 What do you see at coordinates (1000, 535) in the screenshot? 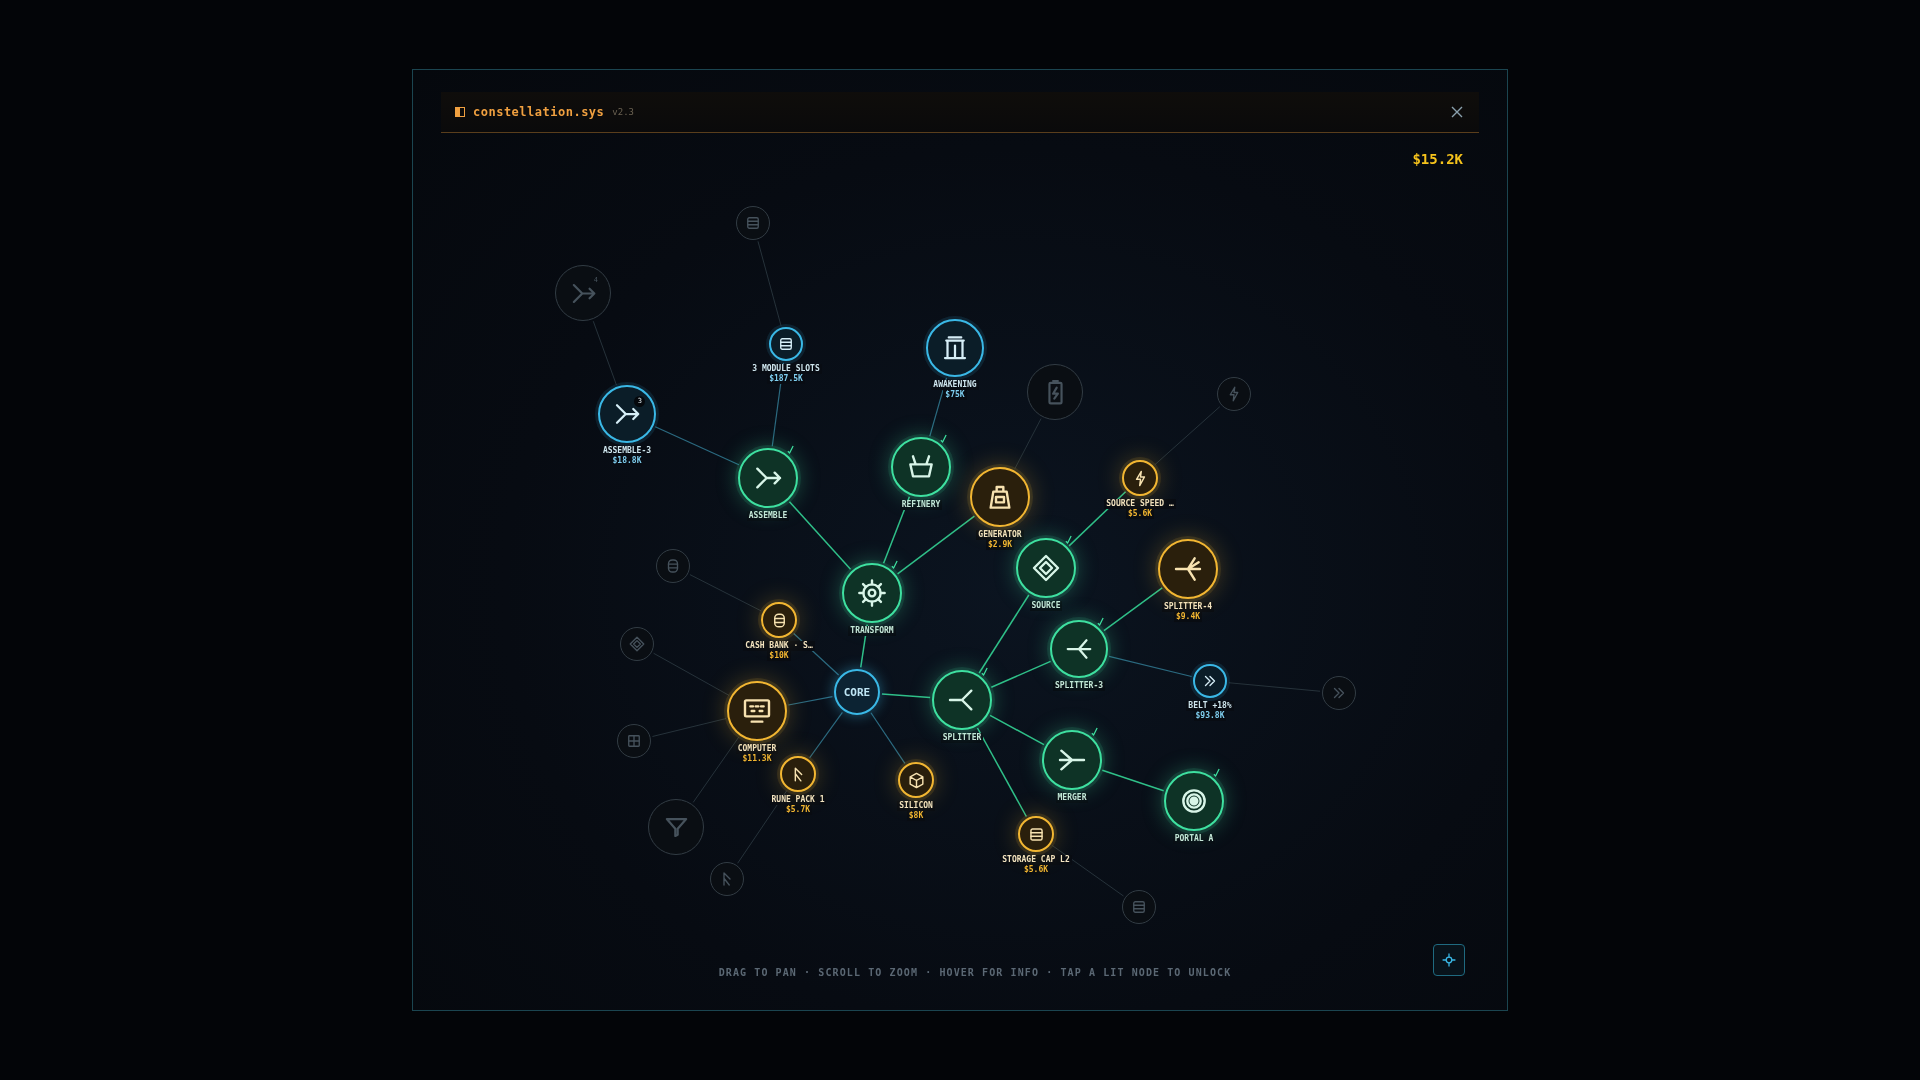
I see `node-label: GENERATOR` at bounding box center [1000, 535].